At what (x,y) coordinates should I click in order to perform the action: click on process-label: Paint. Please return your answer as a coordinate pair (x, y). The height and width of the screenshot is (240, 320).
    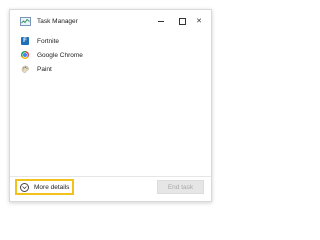
    Looking at the image, I should click on (44, 69).